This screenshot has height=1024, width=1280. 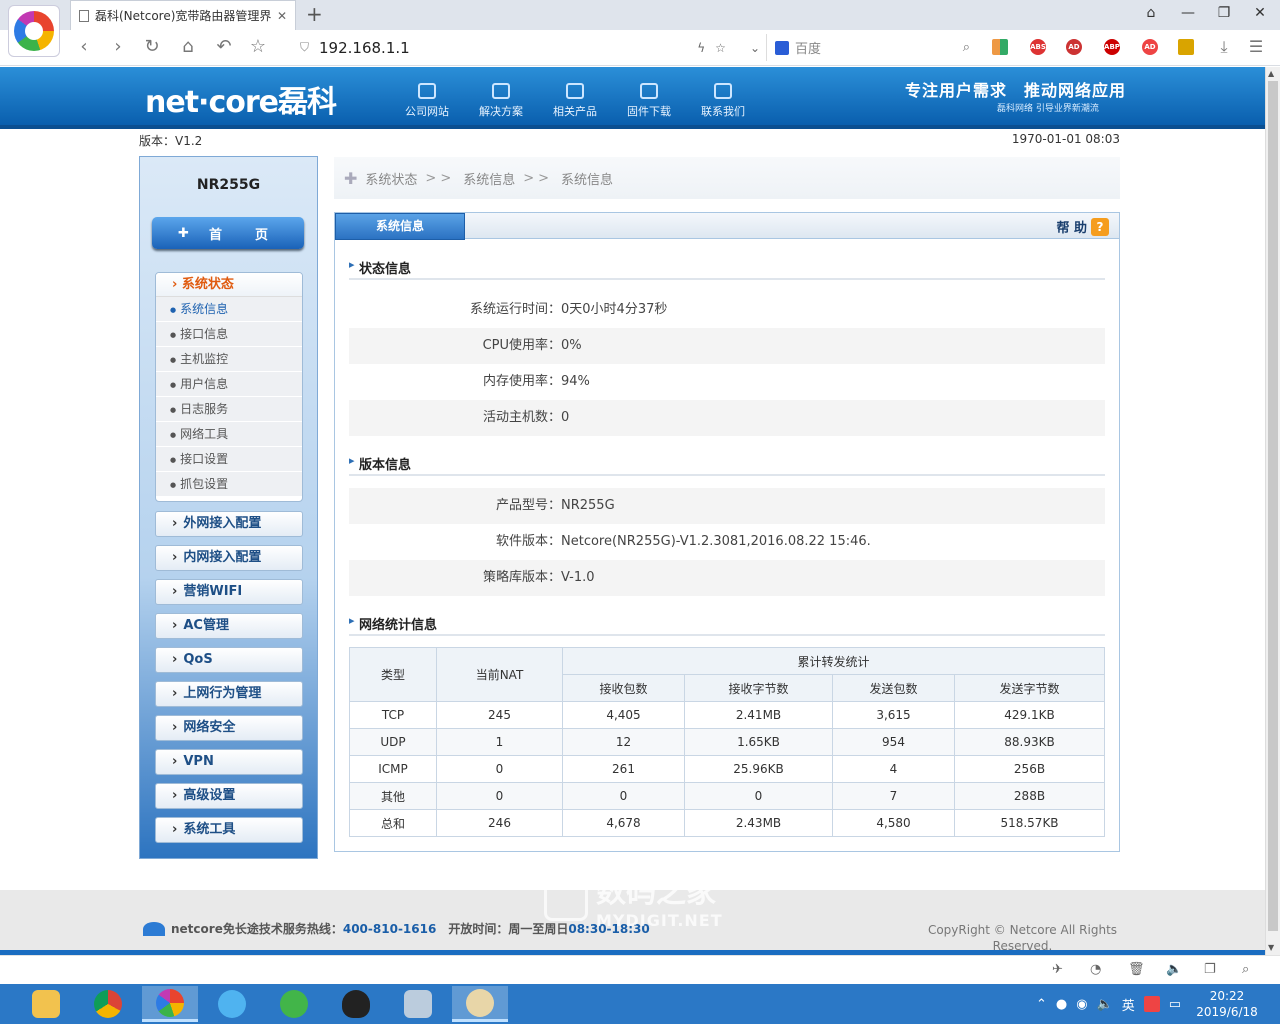 What do you see at coordinates (229, 524) in the screenshot?
I see `menu-wan-config: 外网接入配置` at bounding box center [229, 524].